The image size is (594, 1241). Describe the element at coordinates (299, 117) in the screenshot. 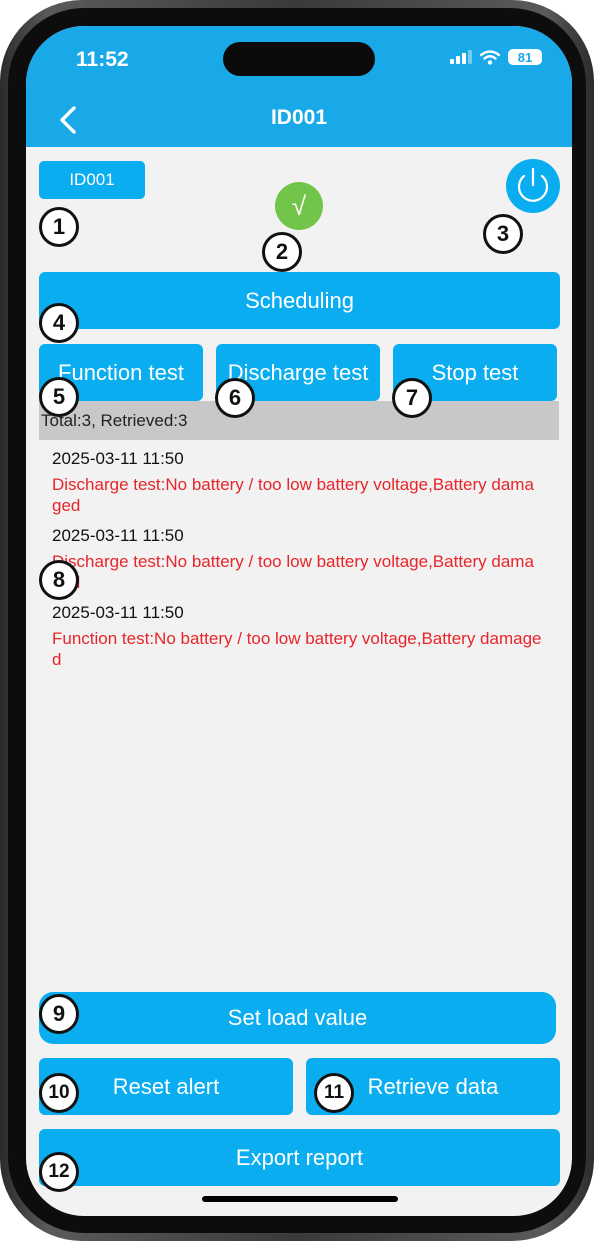

I see `page-title: ID001` at that location.